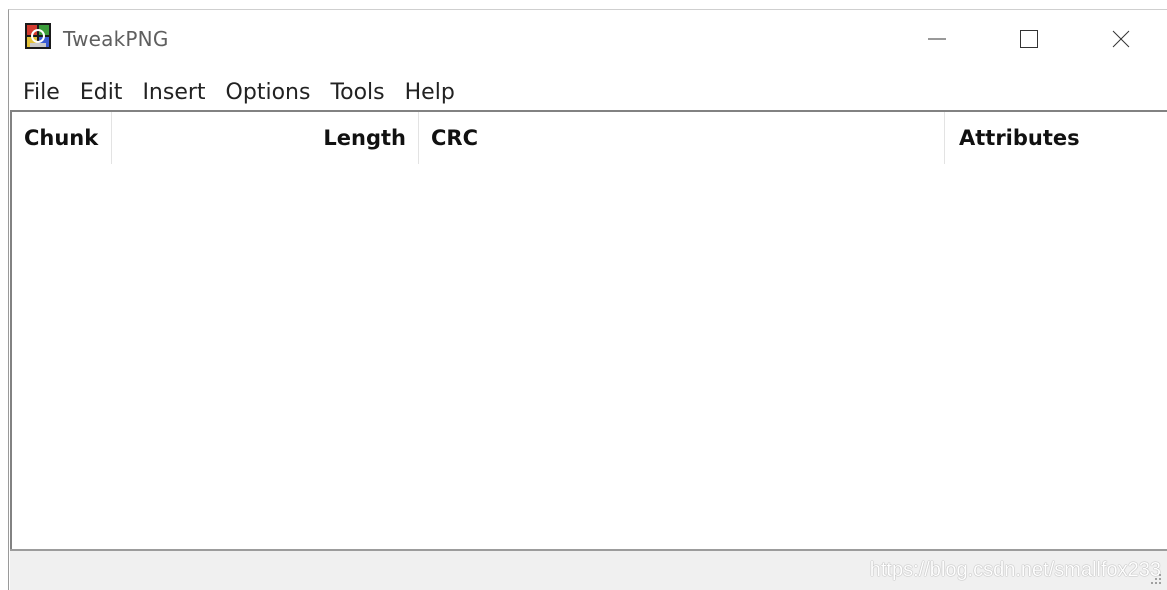 Image resolution: width=1167 pixels, height=590 pixels. I want to click on close-button, so click(1121, 39).